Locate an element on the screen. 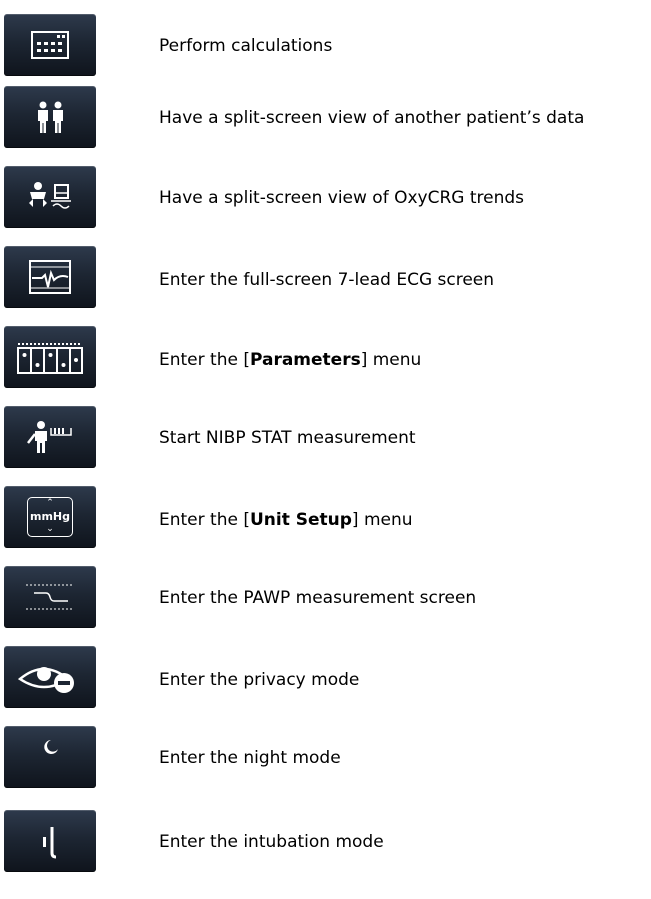 The image size is (651, 899). ecg-7-lead-label: Enter the full-screen 7-lead ECG screen is located at coordinates (327, 280).